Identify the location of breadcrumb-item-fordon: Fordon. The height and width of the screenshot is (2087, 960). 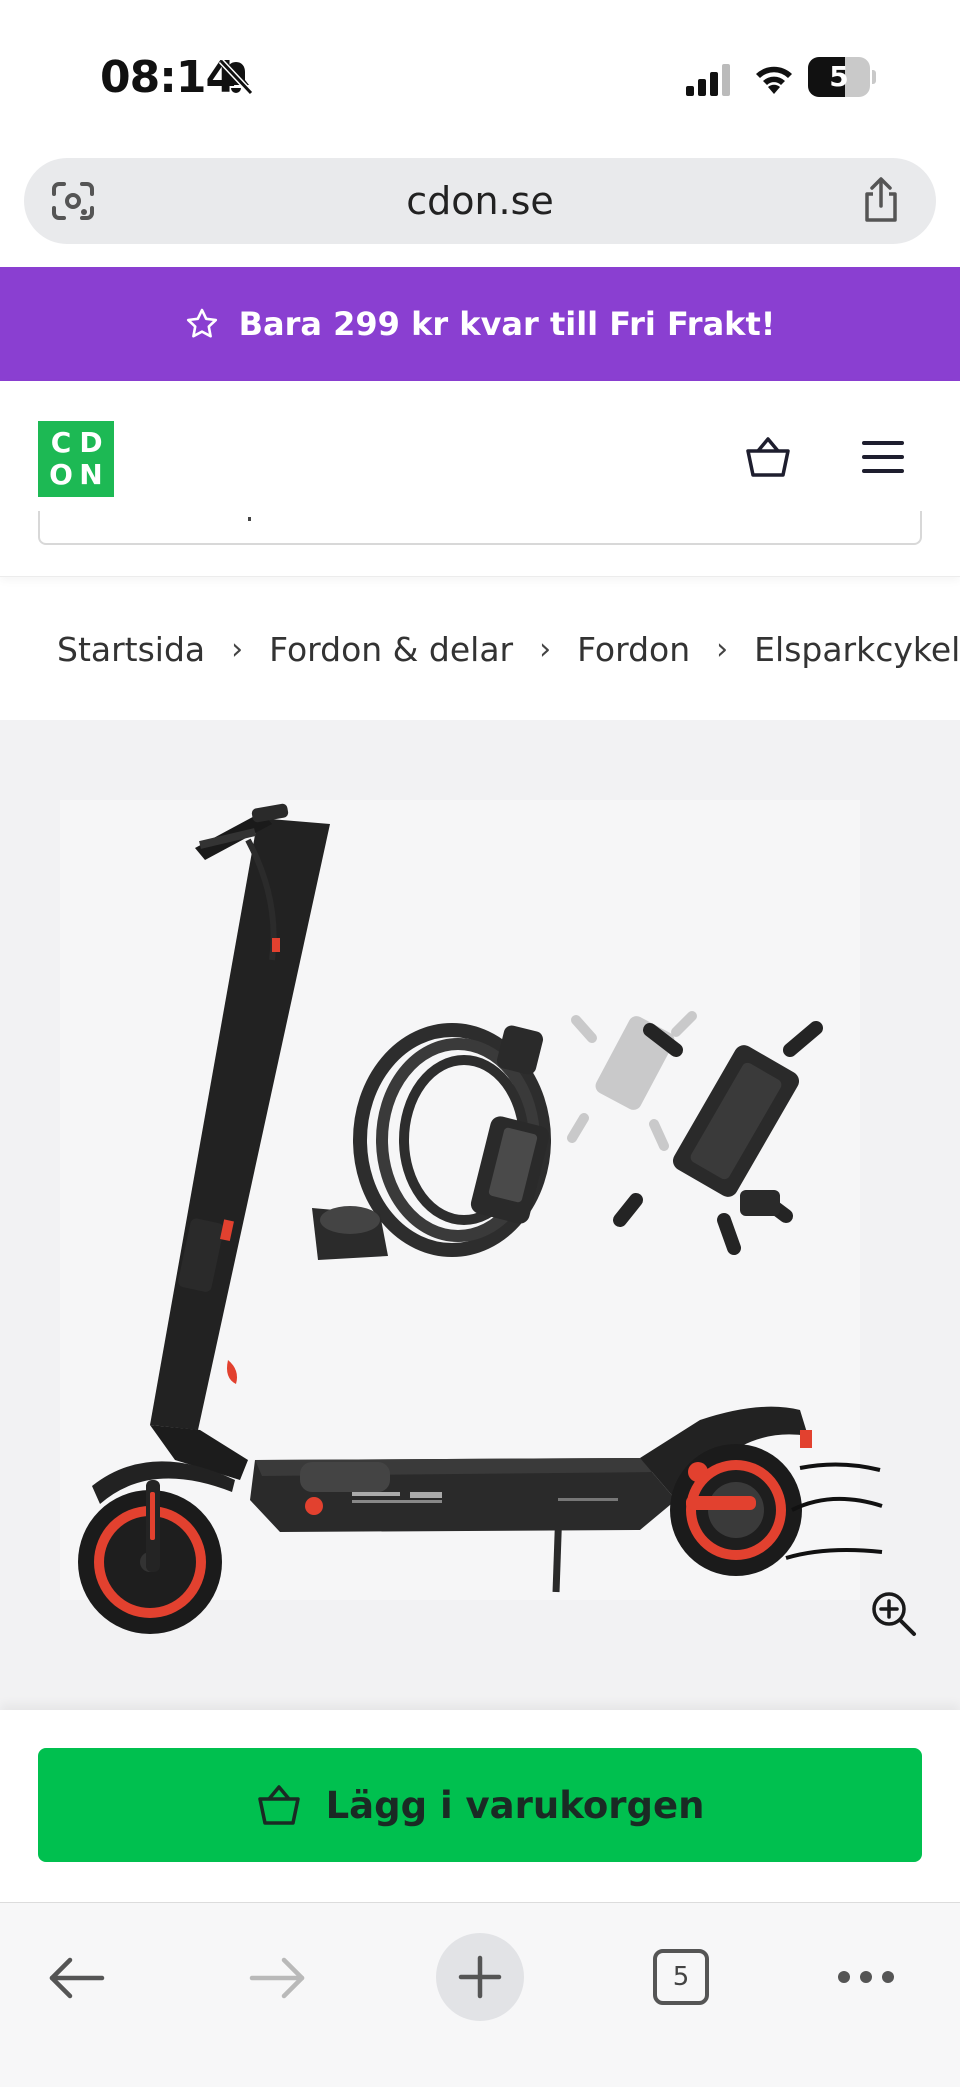
(633, 649).